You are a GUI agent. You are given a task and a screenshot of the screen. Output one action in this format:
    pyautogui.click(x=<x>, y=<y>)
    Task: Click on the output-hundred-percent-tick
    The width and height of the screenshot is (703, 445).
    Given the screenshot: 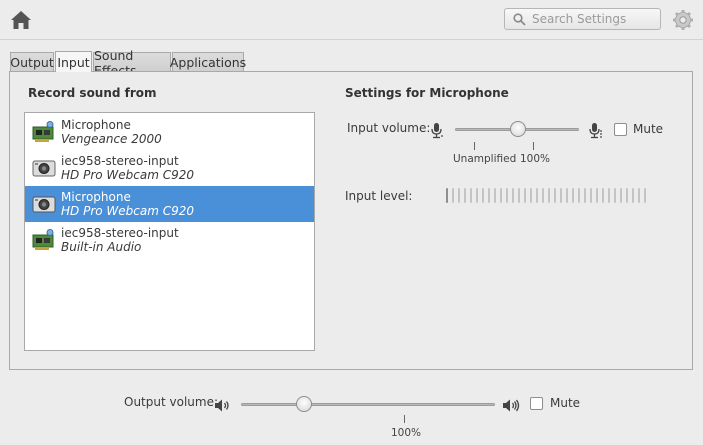 What is the action you would take?
    pyautogui.click(x=404, y=419)
    